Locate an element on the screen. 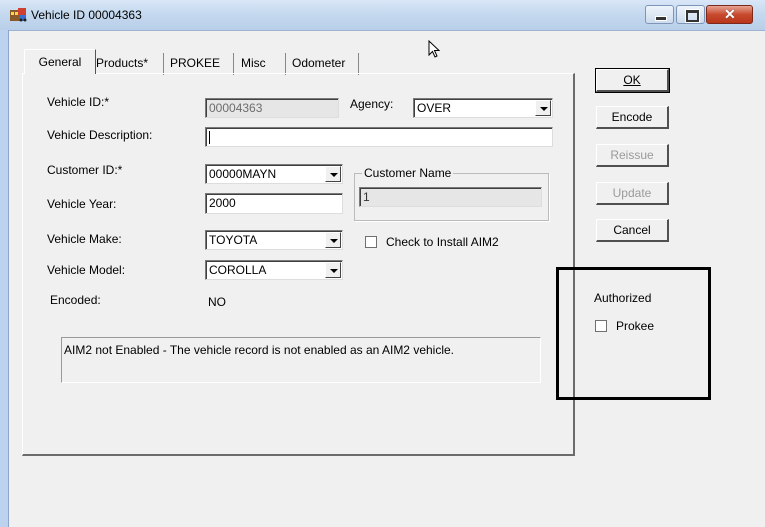 Image resolution: width=765 pixels, height=527 pixels. authorized-heading: Authorized is located at coordinates (623, 298).